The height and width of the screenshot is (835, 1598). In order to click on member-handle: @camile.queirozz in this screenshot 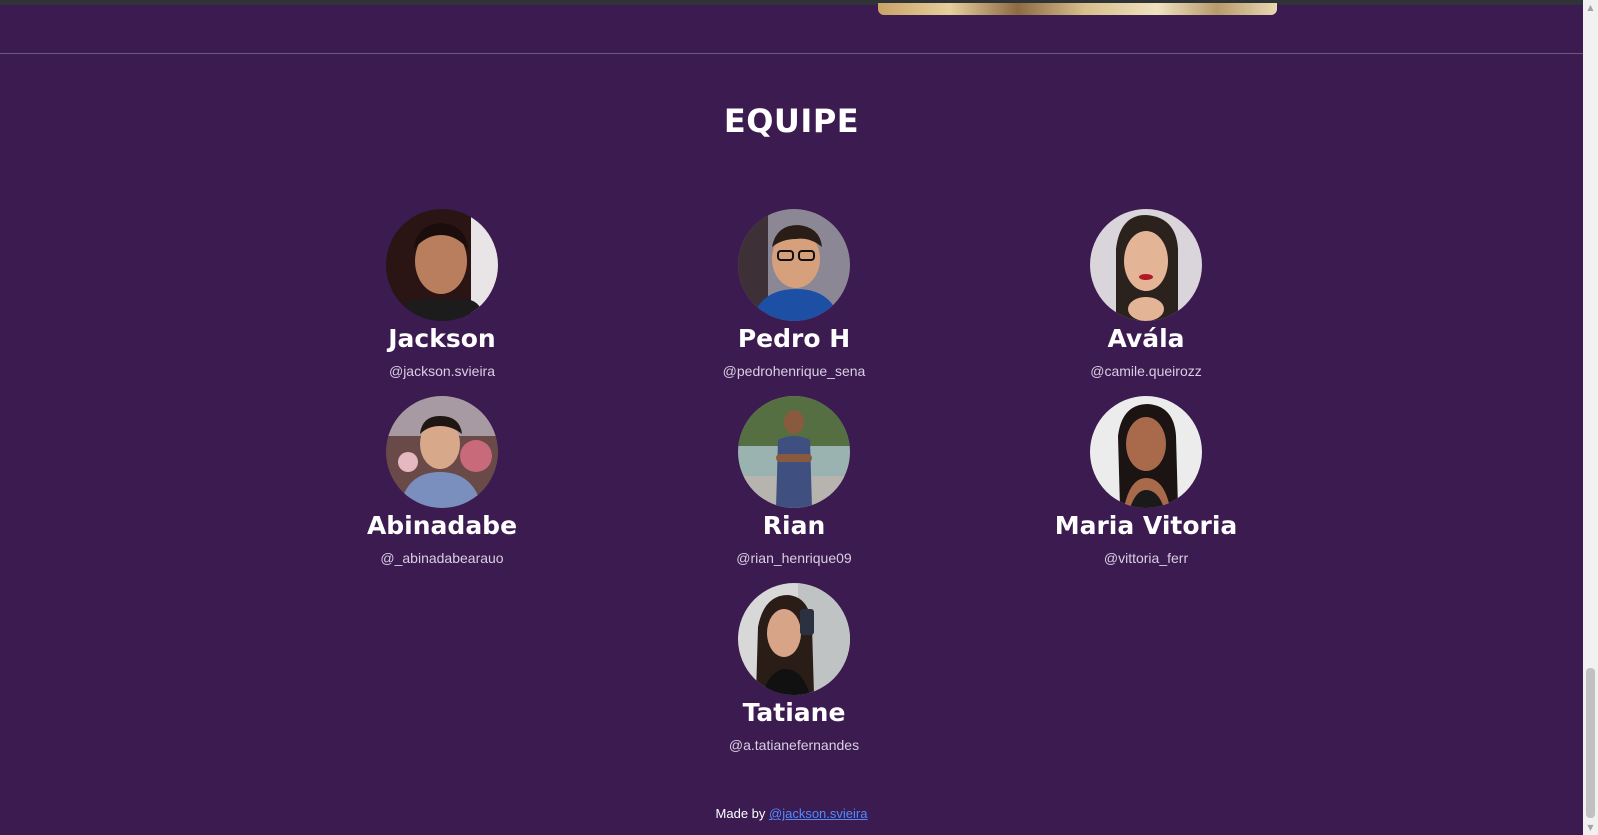, I will do `click(1146, 371)`.